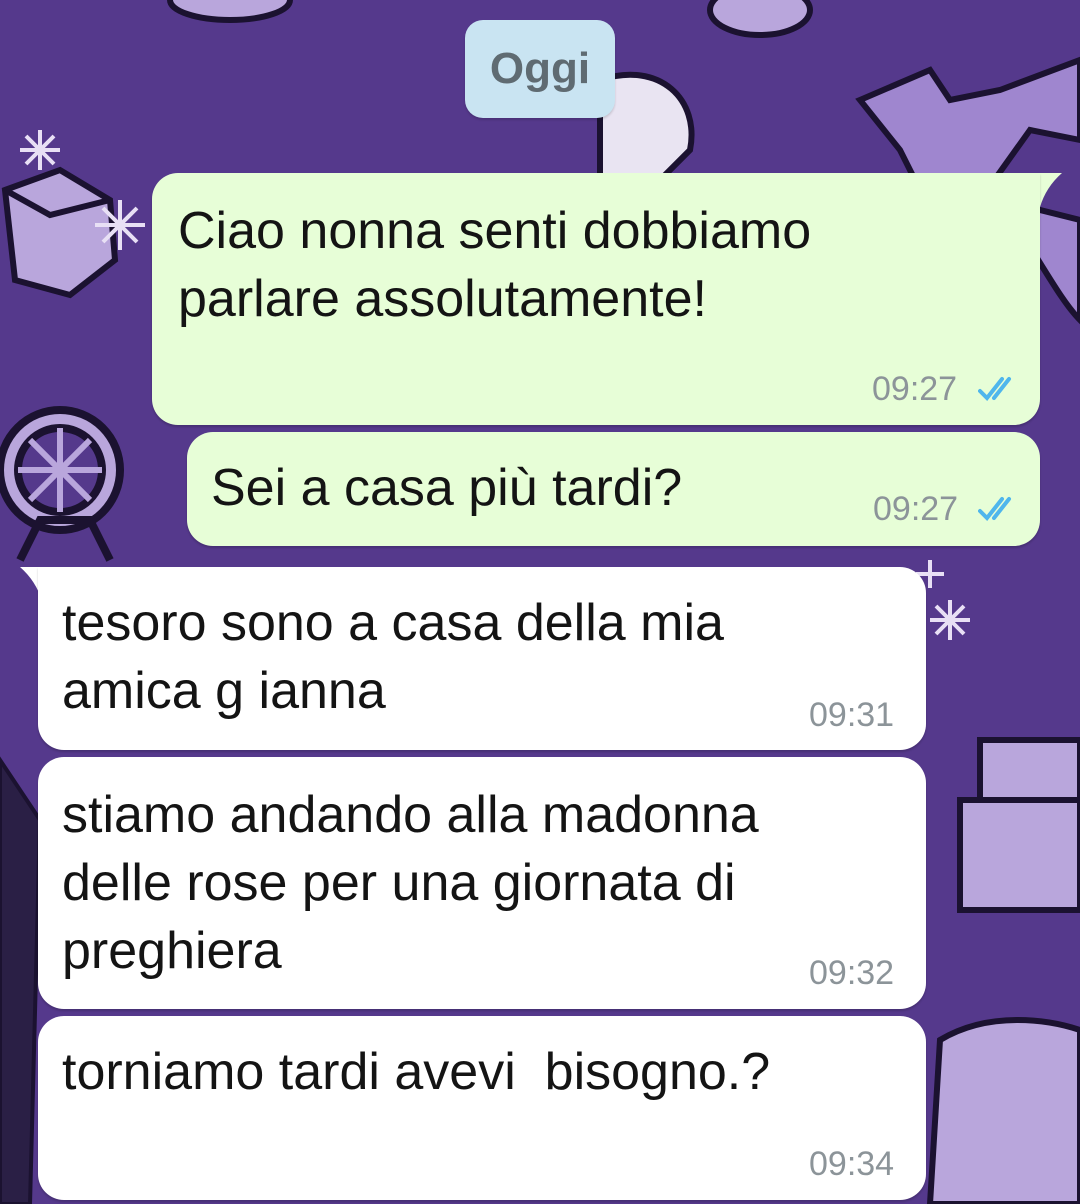  What do you see at coordinates (482, 1108) in the screenshot?
I see `message-bubble-incoming: torniamo tardi avevi bisogno.? 09:34` at bounding box center [482, 1108].